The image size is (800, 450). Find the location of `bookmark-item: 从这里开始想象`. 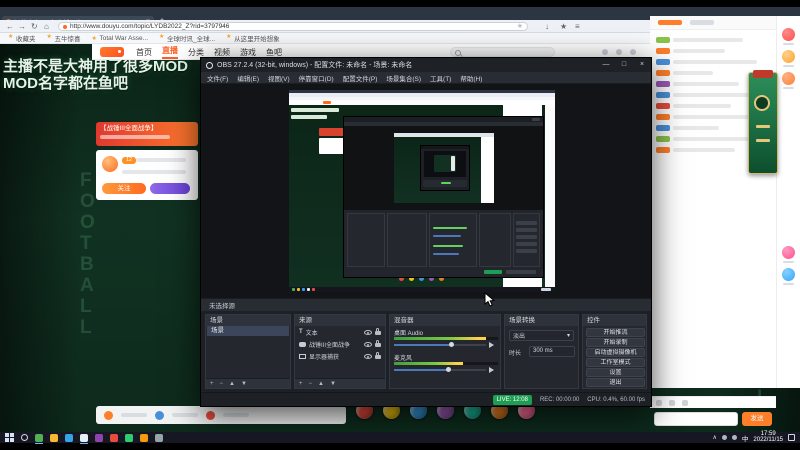

bookmark-item: 从这里开始想象 is located at coordinates (253, 38).